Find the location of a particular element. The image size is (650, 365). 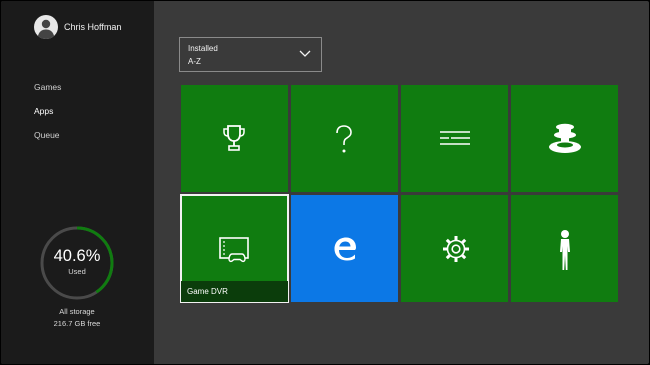

person-silhouette-icon is located at coordinates (46, 27).